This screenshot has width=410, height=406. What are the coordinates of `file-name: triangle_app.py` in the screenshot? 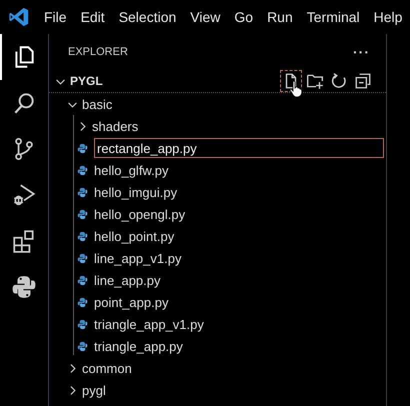 It's located at (138, 346).